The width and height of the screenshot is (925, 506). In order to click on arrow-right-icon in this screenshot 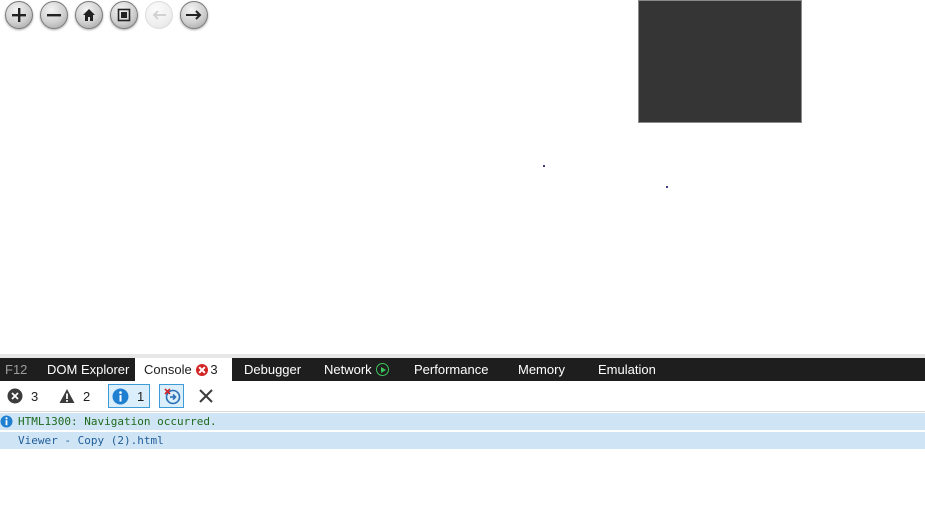, I will do `click(194, 15)`.